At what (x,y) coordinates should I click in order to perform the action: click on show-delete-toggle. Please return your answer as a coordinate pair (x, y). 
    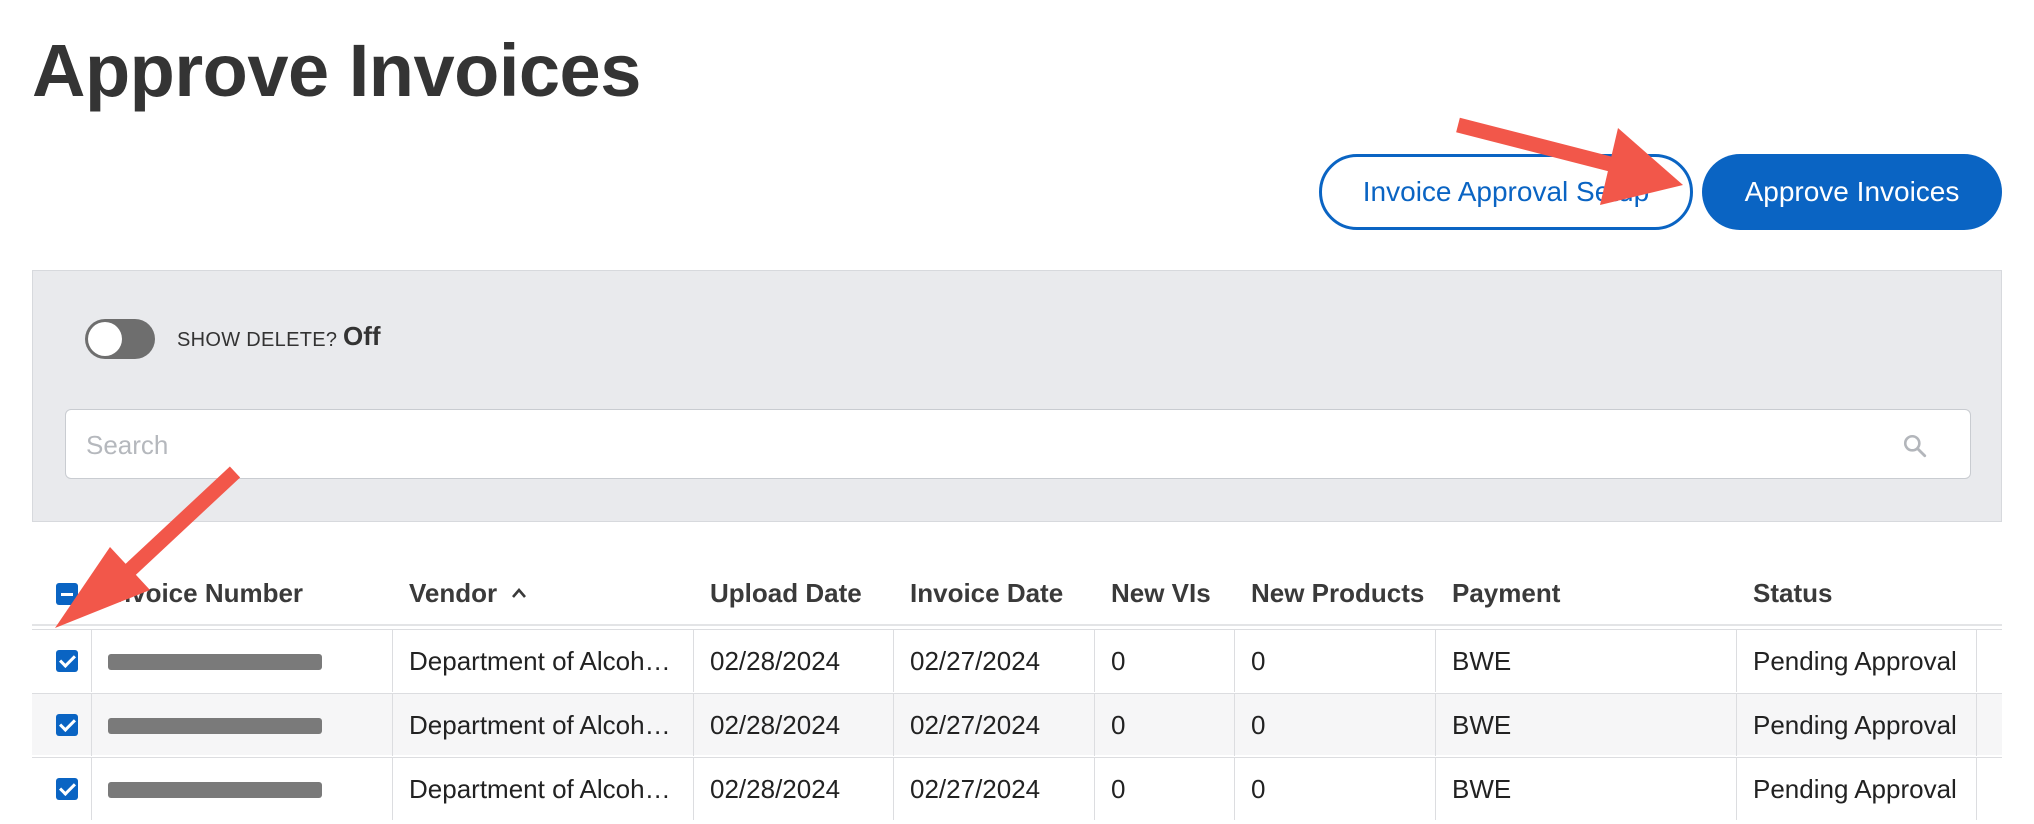
    Looking at the image, I should click on (120, 339).